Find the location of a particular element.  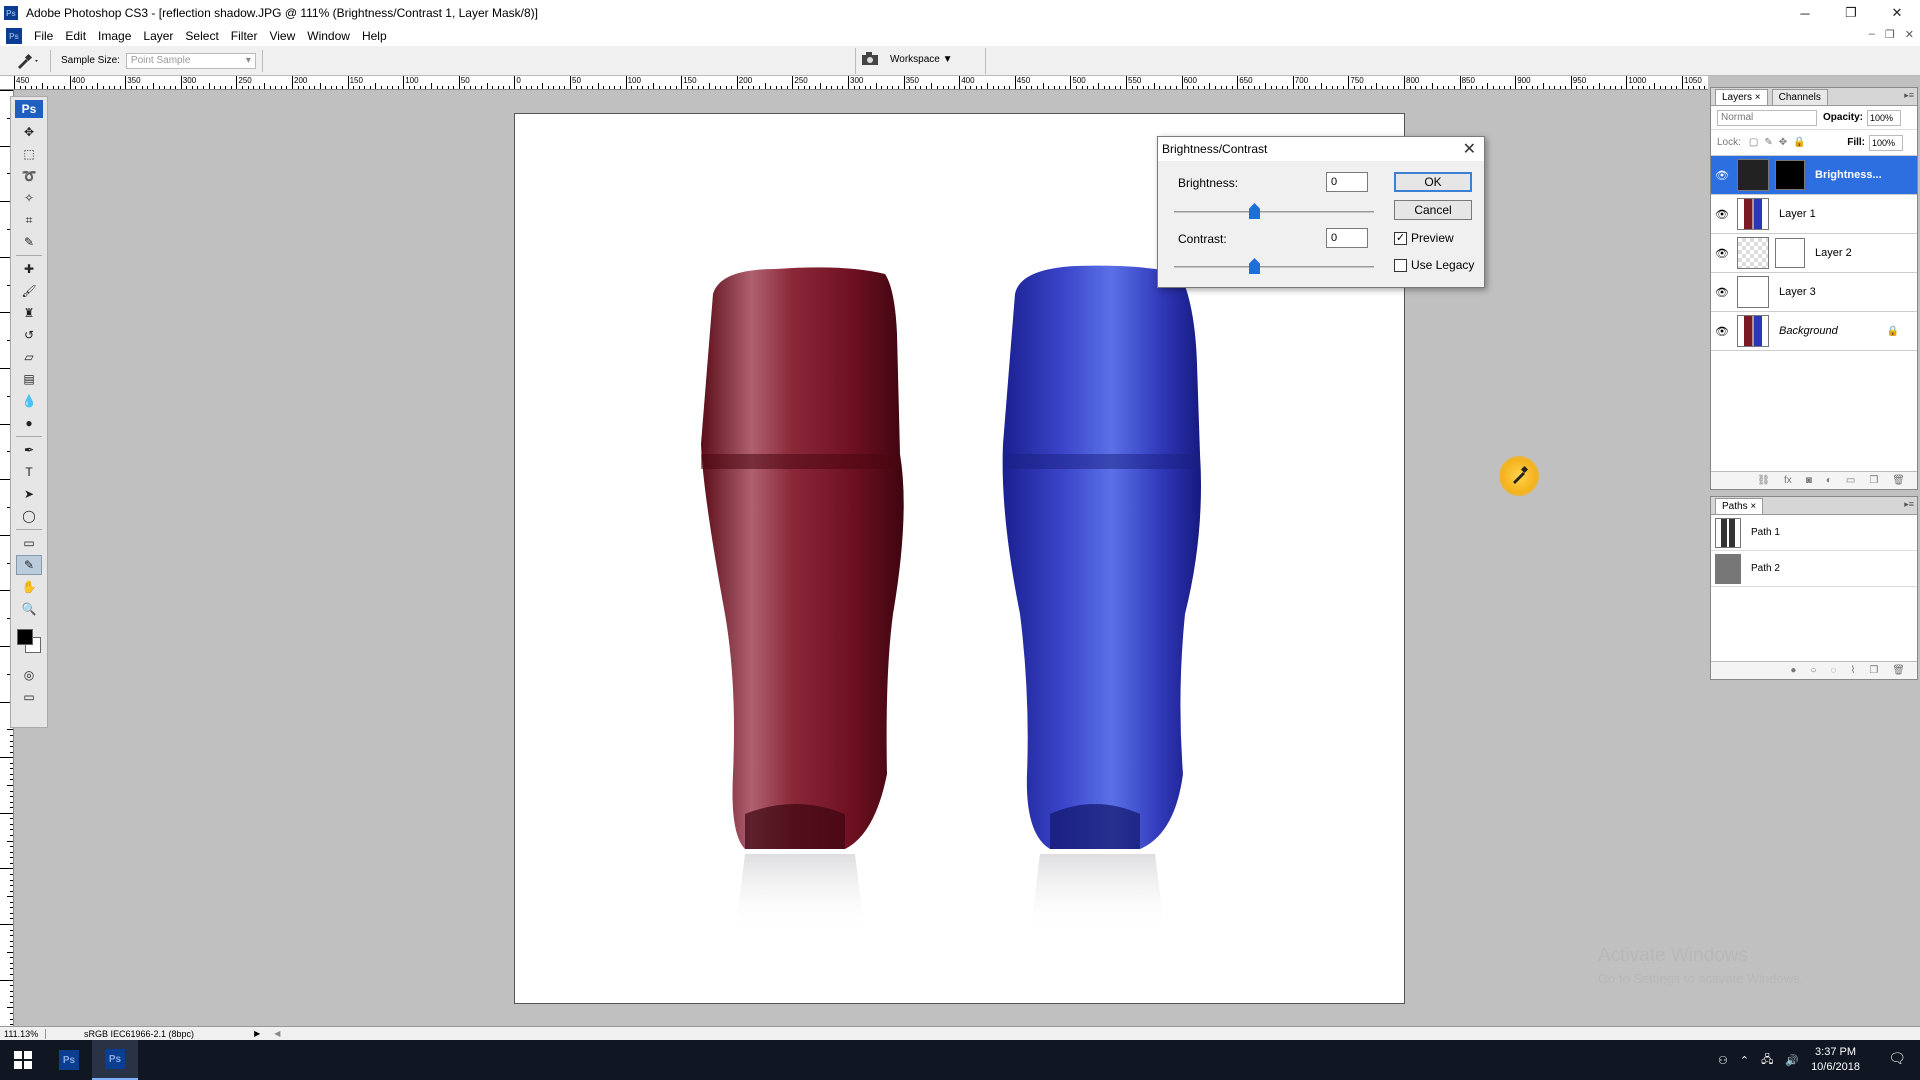

gradient-tool-icon: ▤ is located at coordinates (29, 379).